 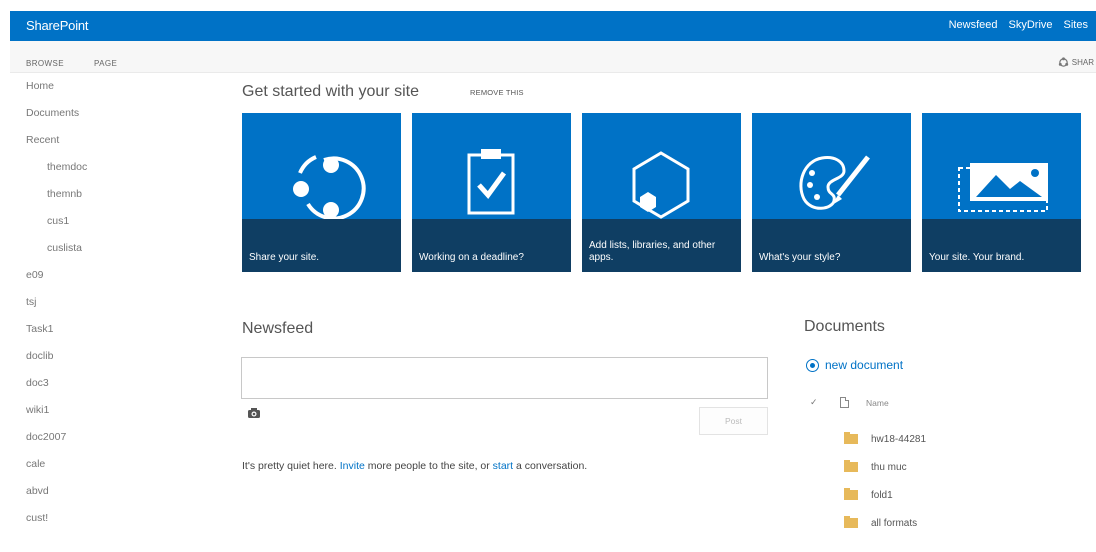 What do you see at coordinates (321, 245) in the screenshot?
I see `tile-caption: Share your site.` at bounding box center [321, 245].